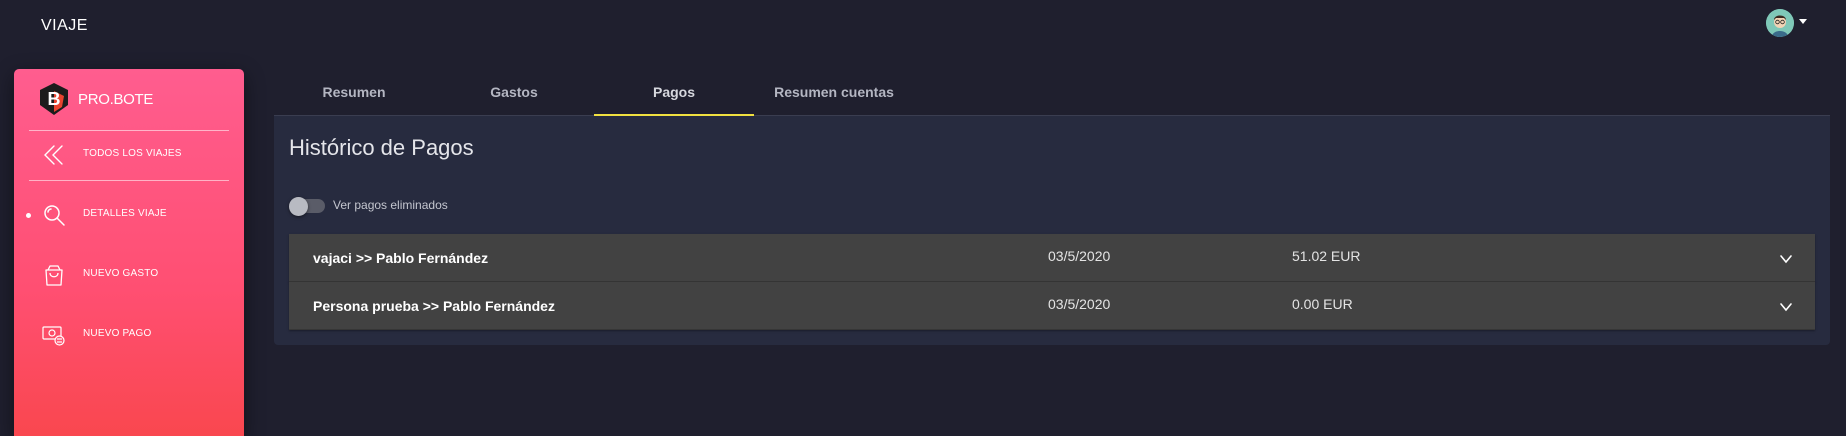 The height and width of the screenshot is (436, 1846). I want to click on toggle-thumb, so click(298, 206).